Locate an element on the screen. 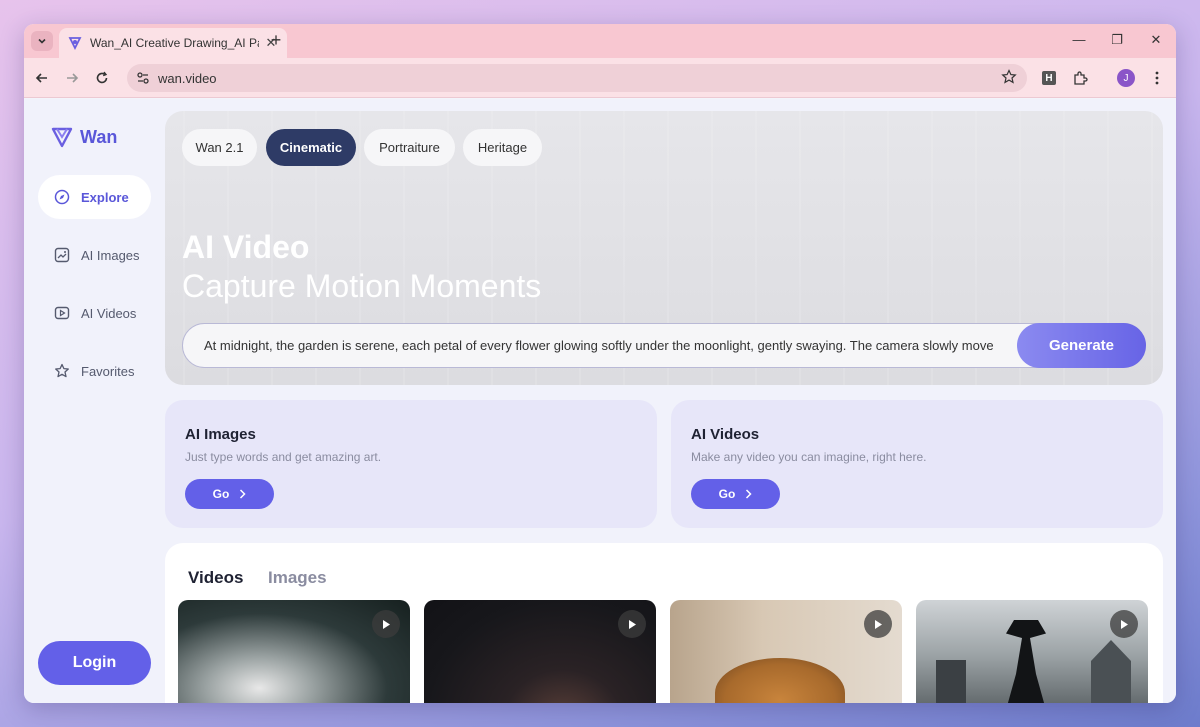 The height and width of the screenshot is (727, 1200). reload-icon is located at coordinates (102, 77).